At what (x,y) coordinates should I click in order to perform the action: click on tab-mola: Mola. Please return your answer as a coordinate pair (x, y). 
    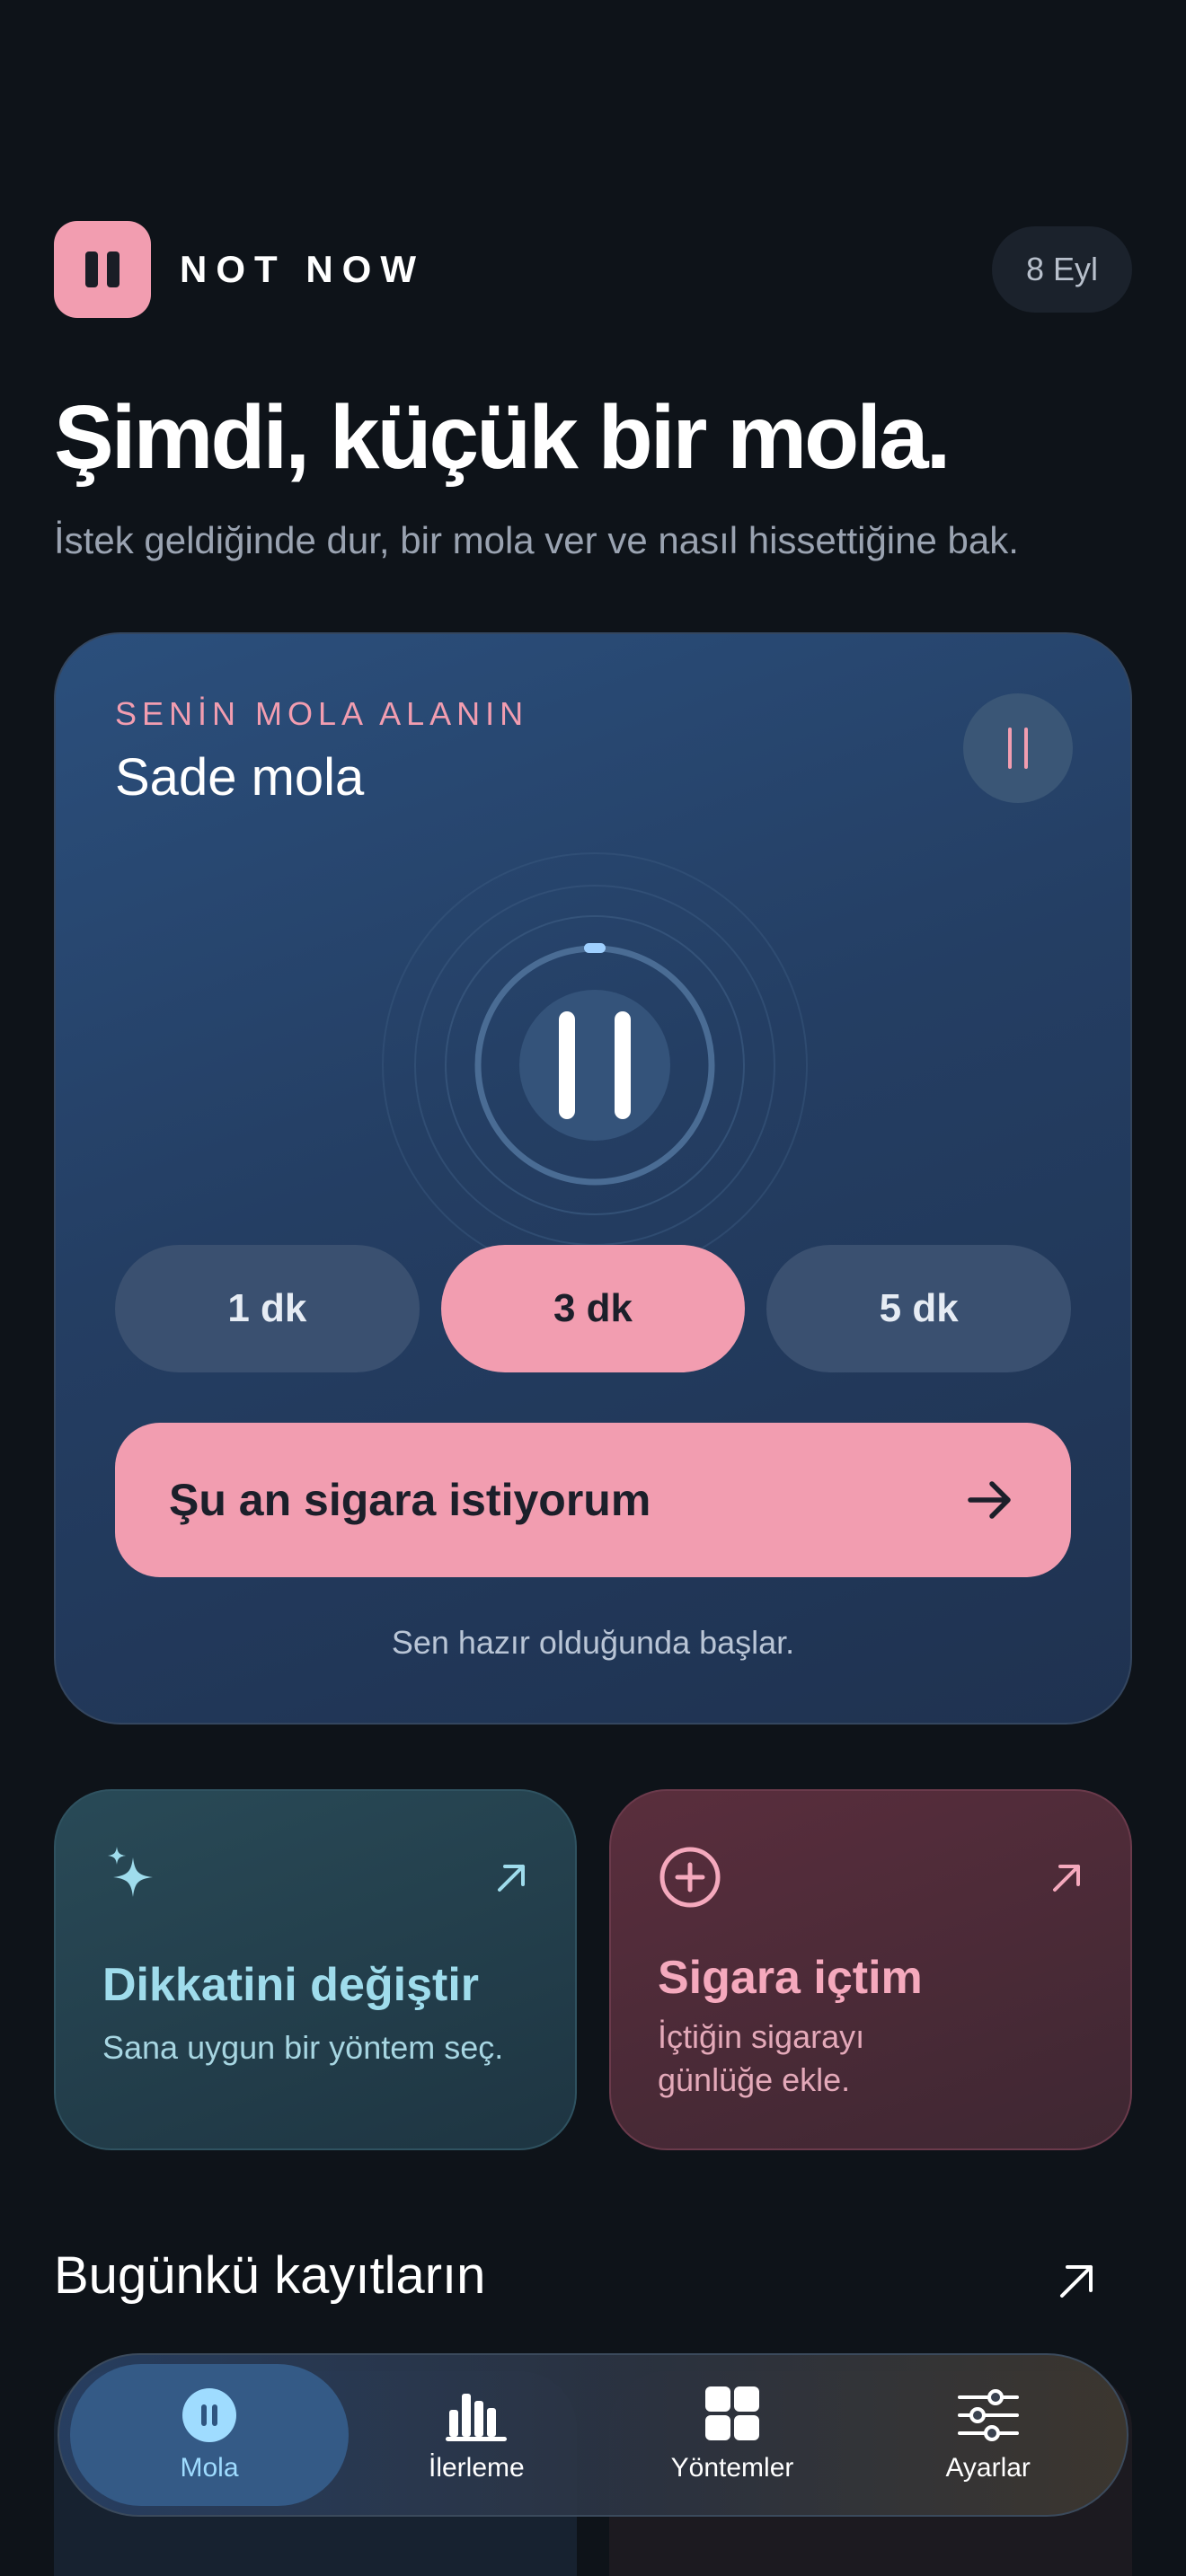
    Looking at the image, I should click on (209, 2435).